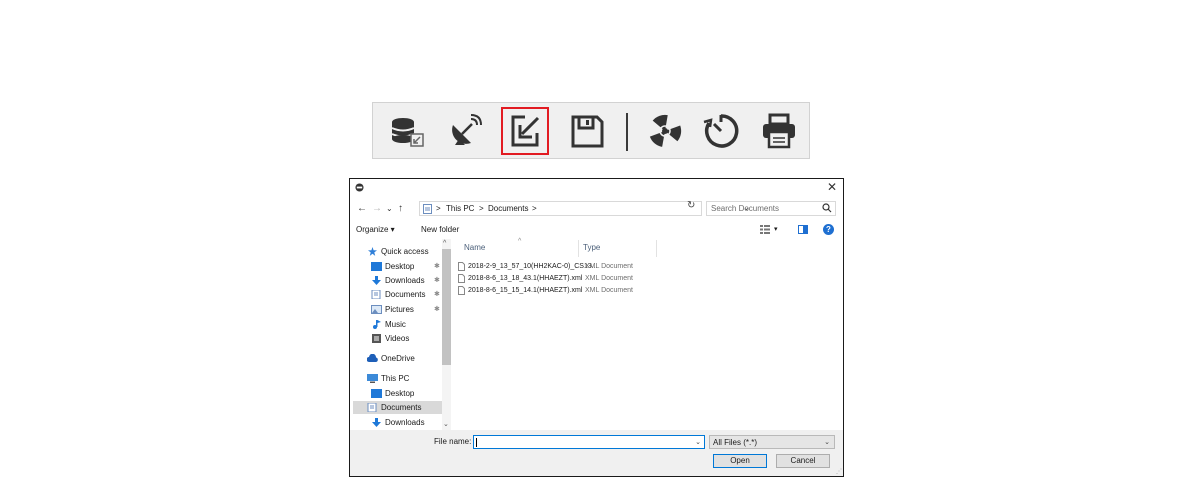 This screenshot has height=495, width=1193. I want to click on sidebar-item-desktop: Desktop ✱, so click(411, 266).